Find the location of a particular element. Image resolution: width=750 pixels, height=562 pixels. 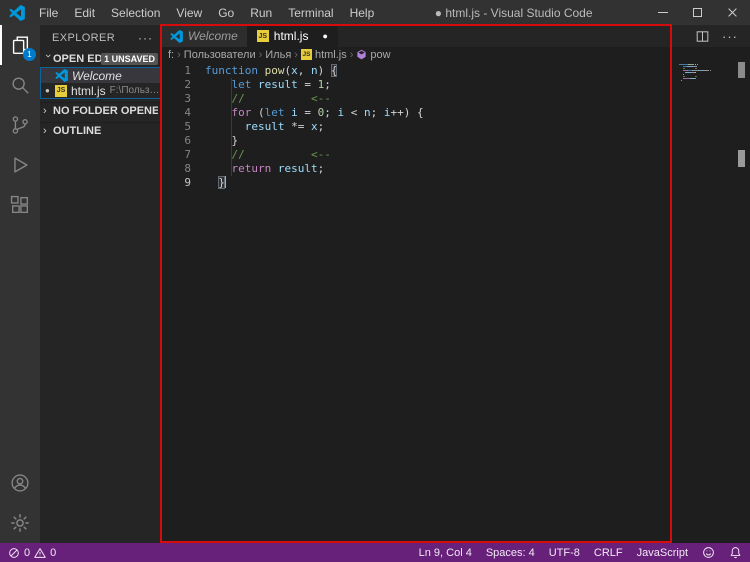

close-button is located at coordinates (732, 12).